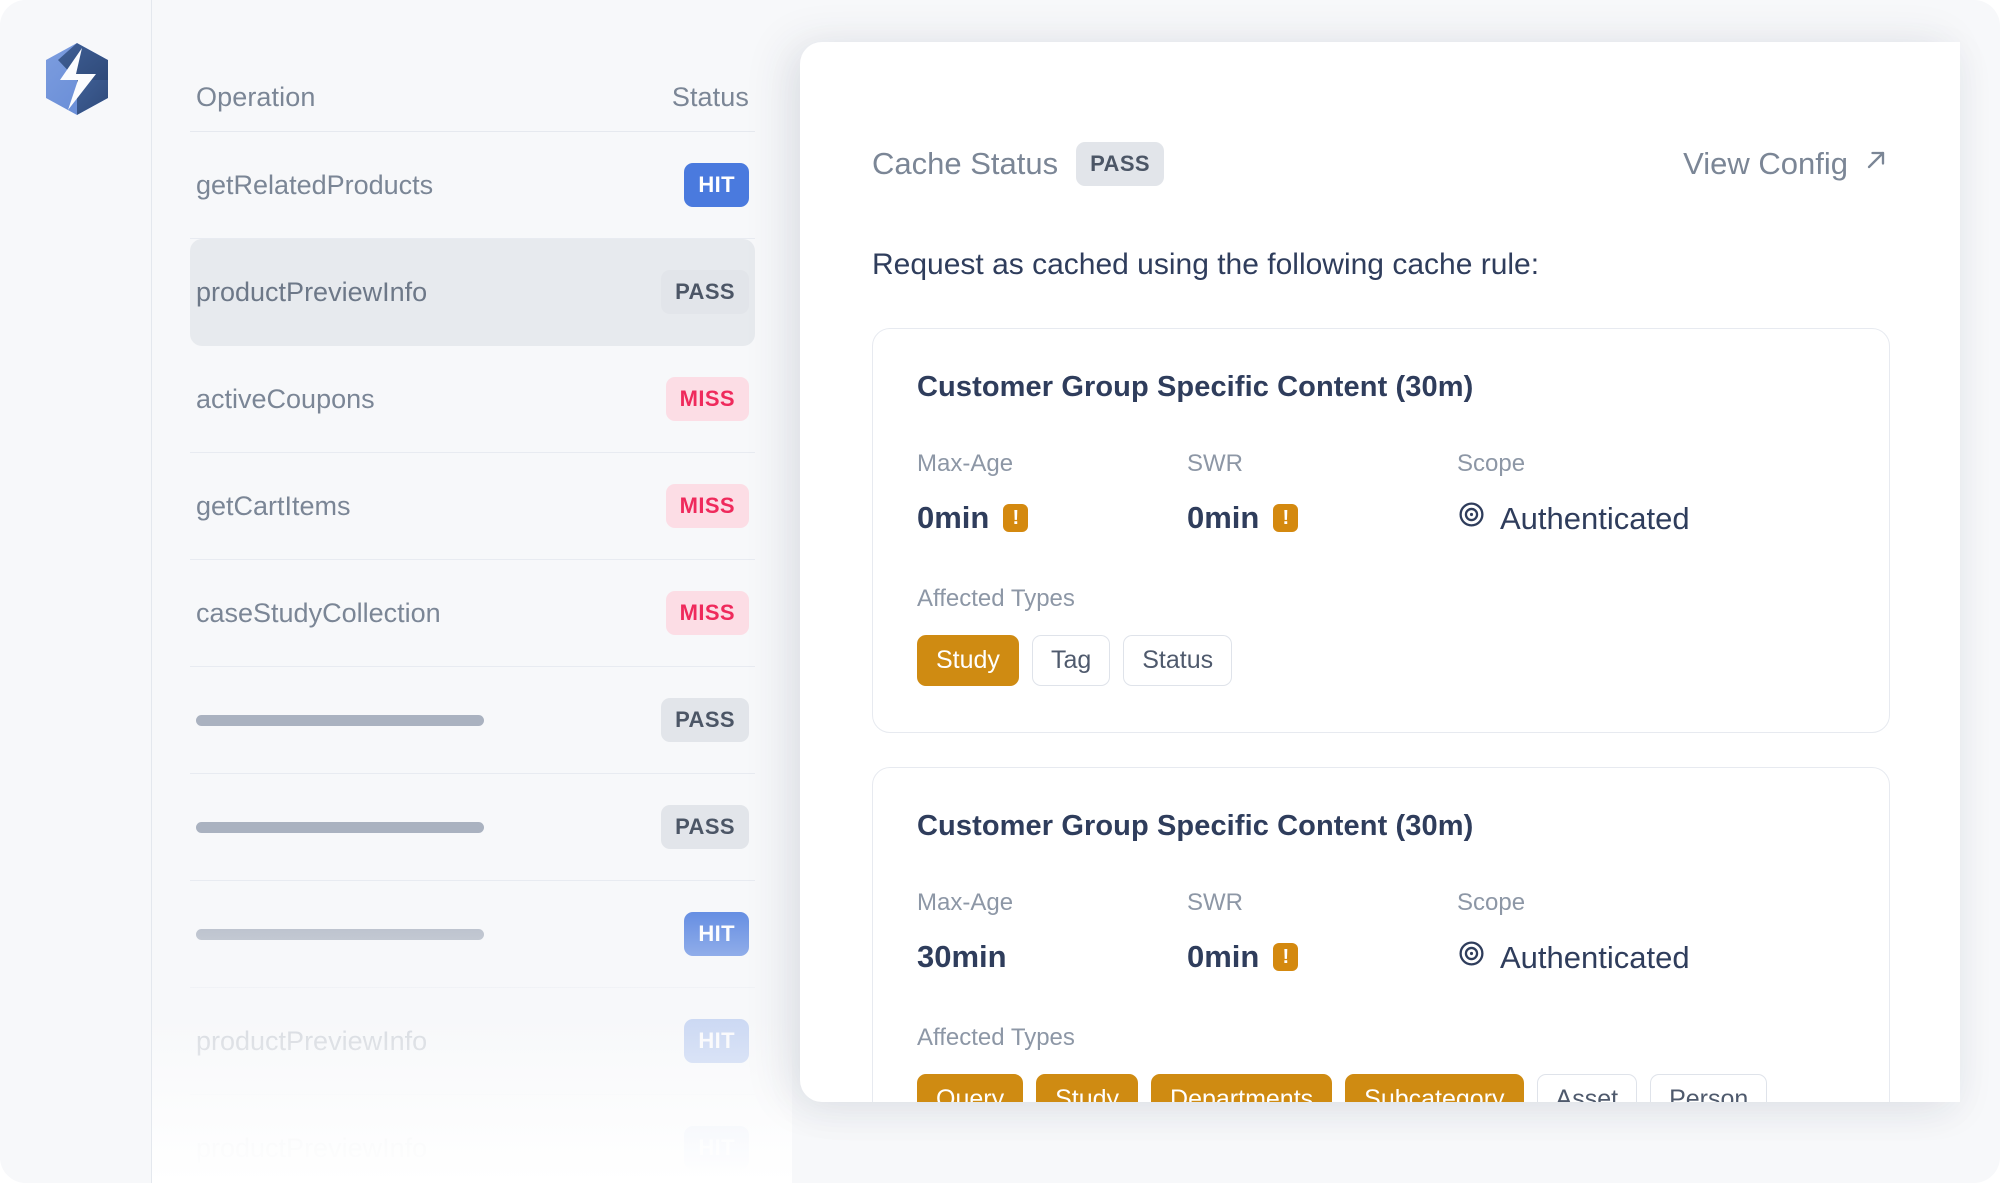 The width and height of the screenshot is (2000, 1183). What do you see at coordinates (1071, 660) in the screenshot?
I see `affected-type-chip: Tag` at bounding box center [1071, 660].